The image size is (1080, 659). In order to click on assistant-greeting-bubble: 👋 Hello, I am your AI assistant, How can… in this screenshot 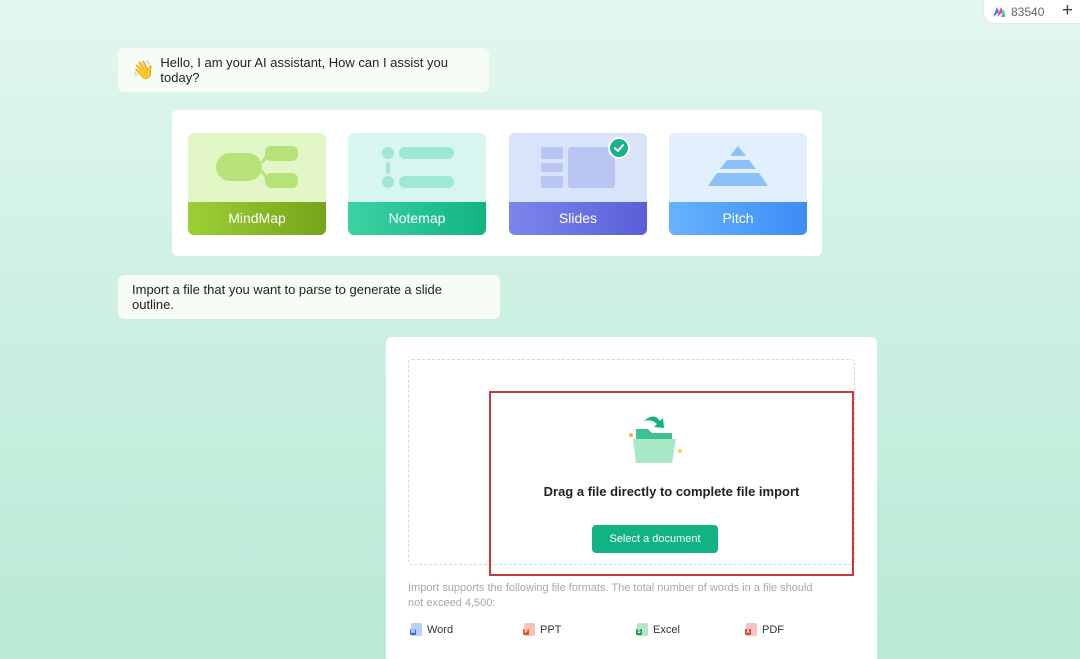, I will do `click(303, 70)`.